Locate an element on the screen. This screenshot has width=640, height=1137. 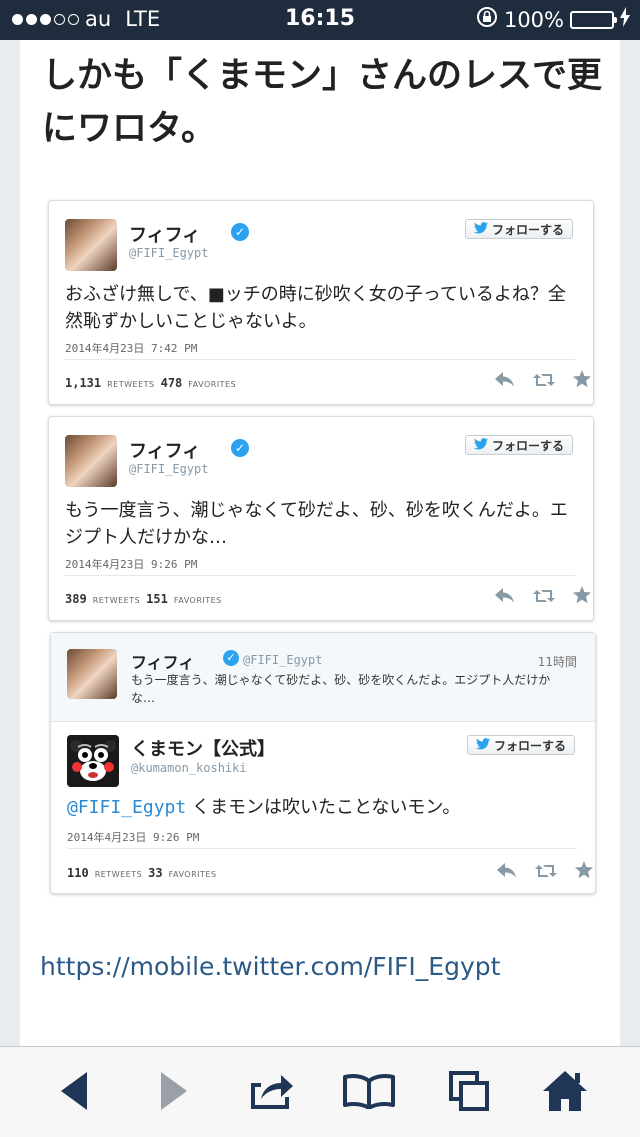
favorite-count: 151 is located at coordinates (157, 599).